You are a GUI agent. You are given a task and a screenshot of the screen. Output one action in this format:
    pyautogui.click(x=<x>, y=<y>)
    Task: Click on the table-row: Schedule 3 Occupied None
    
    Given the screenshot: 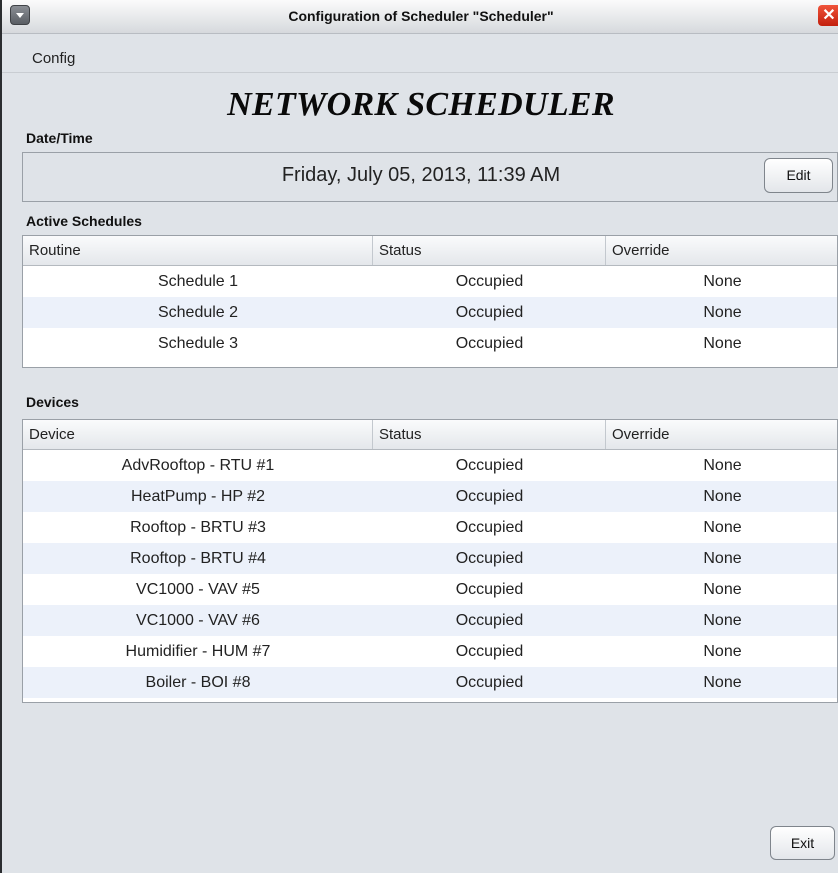 What is the action you would take?
    pyautogui.click(x=430, y=343)
    